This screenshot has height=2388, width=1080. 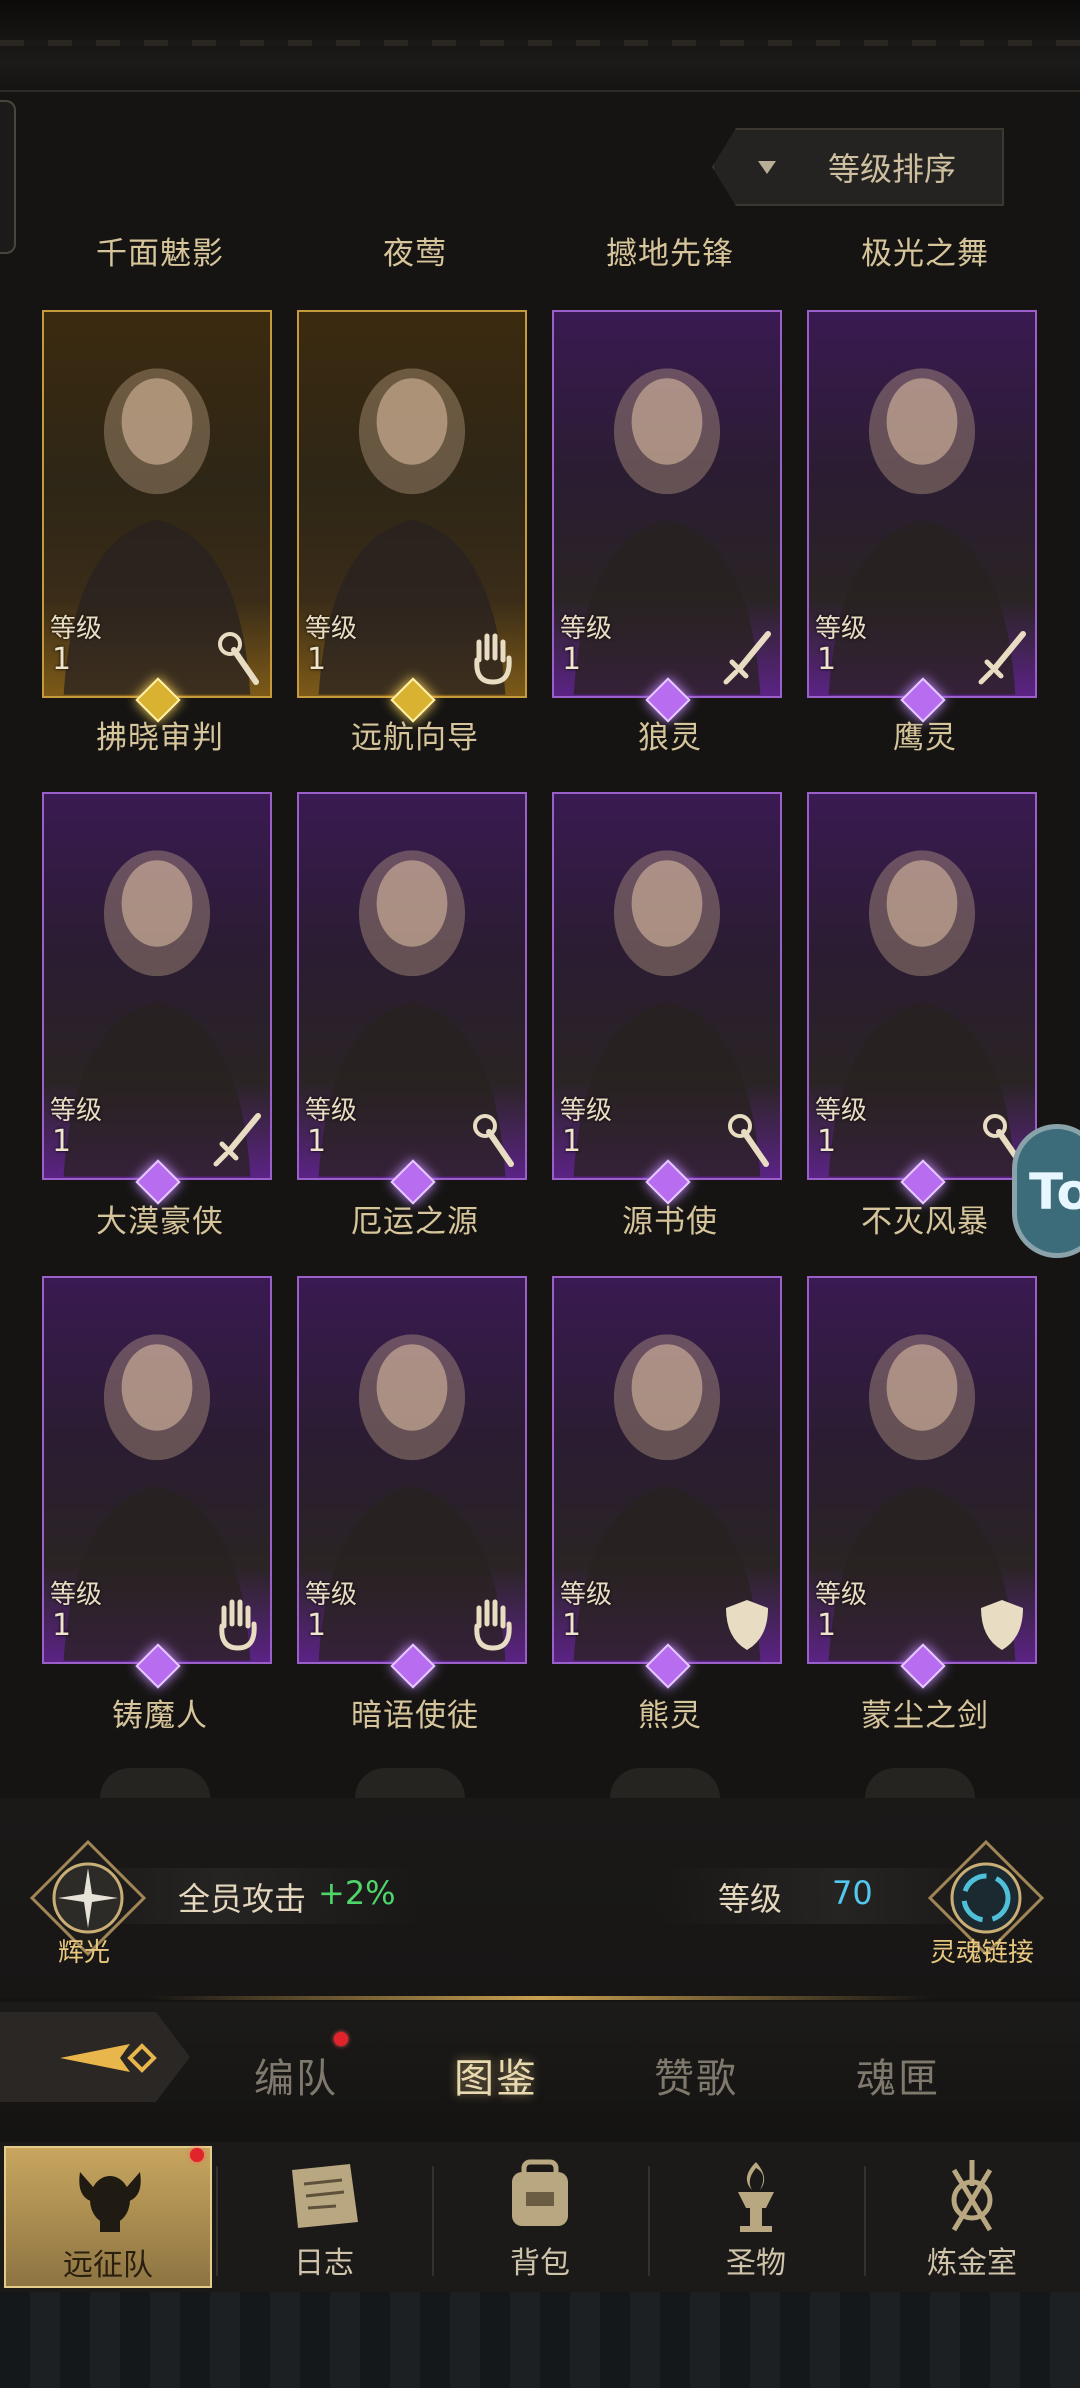 I want to click on soul-link-label: 灵魂链接, so click(x=982, y=1953).